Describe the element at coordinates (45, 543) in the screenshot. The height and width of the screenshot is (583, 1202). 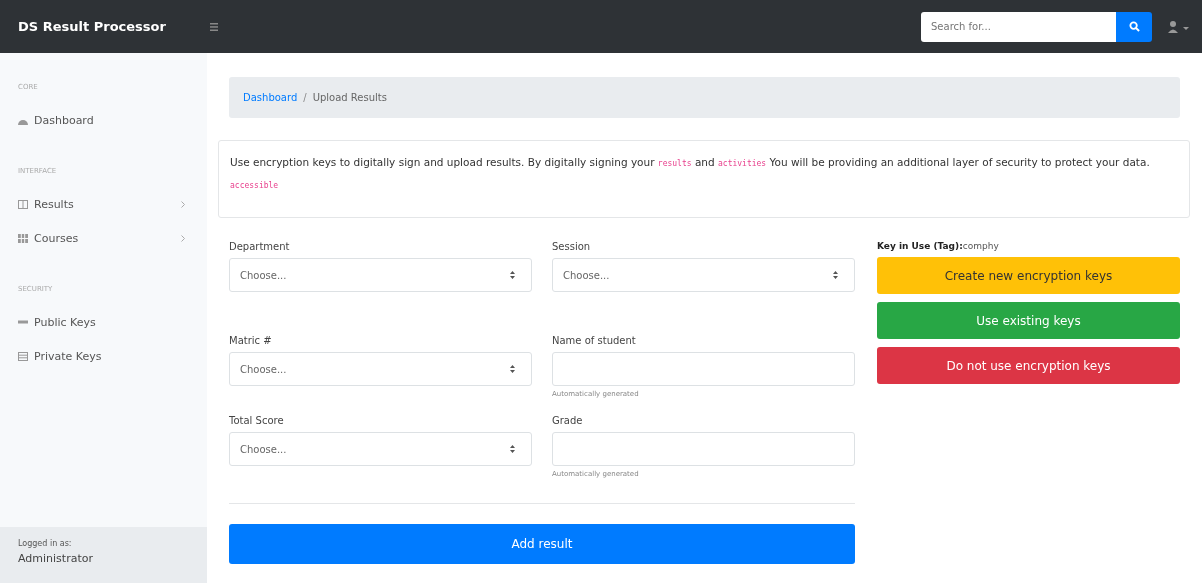
I see `logged-in-caption: Logged in as:` at that location.